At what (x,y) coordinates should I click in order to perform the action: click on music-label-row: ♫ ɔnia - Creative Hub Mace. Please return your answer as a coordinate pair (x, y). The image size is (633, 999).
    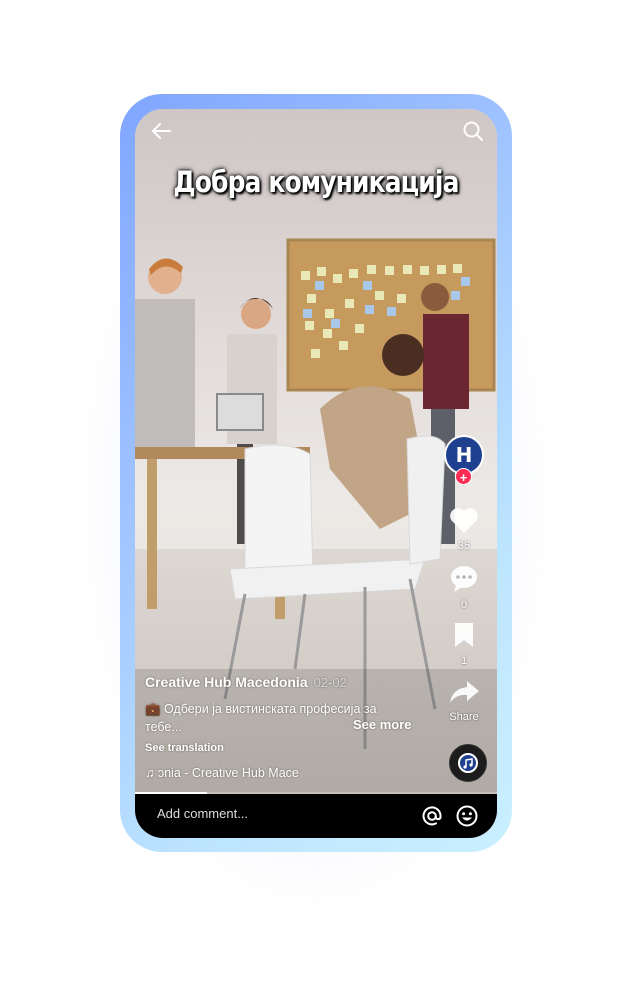
    Looking at the image, I should click on (222, 773).